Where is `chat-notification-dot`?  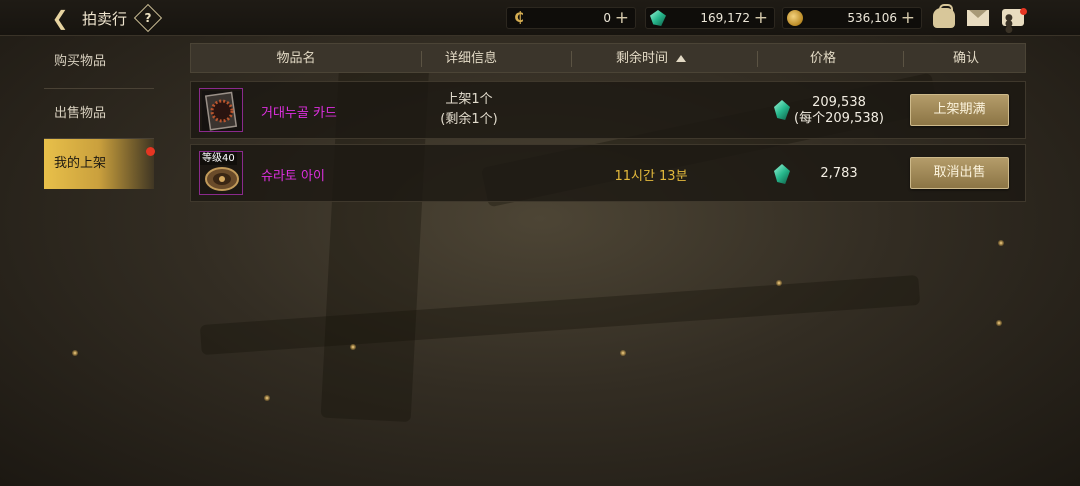
chat-notification-dot is located at coordinates (1023, 11).